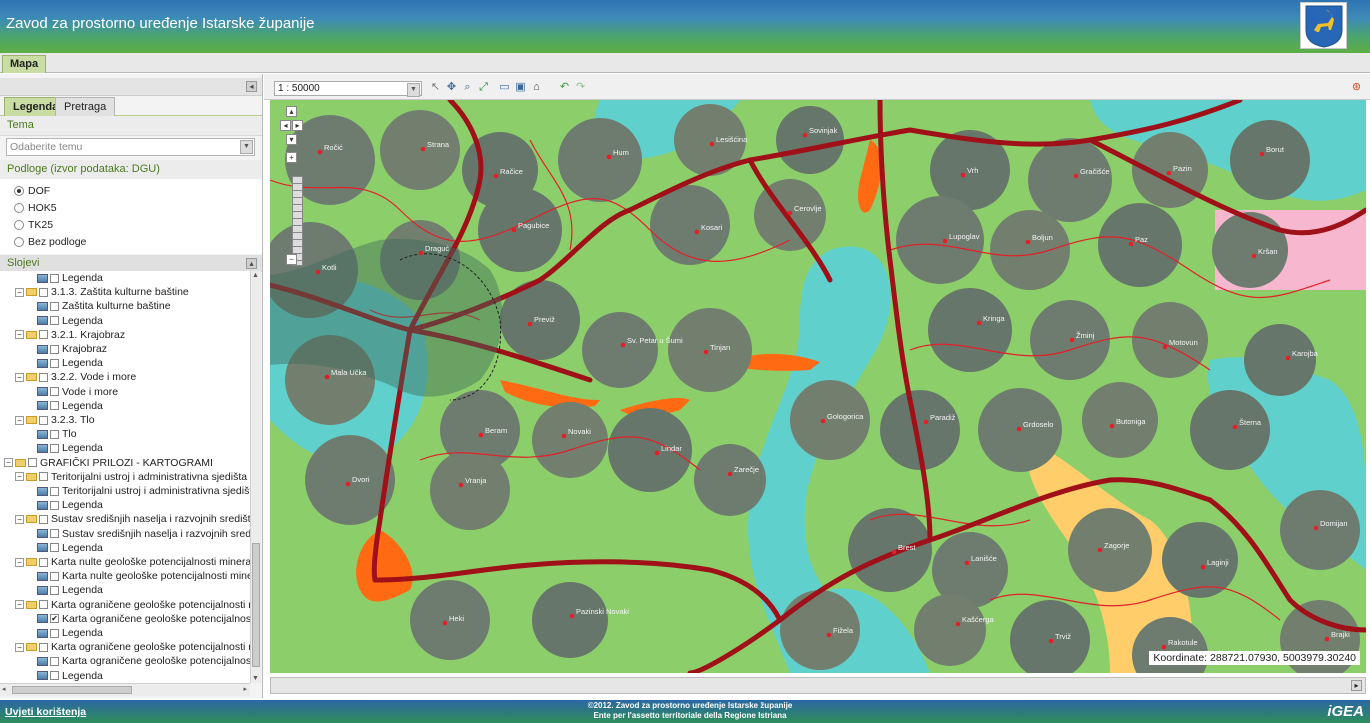  Describe the element at coordinates (55, 420) in the screenshot. I see `tree-folder: − 3.2.3. Tlo` at that location.